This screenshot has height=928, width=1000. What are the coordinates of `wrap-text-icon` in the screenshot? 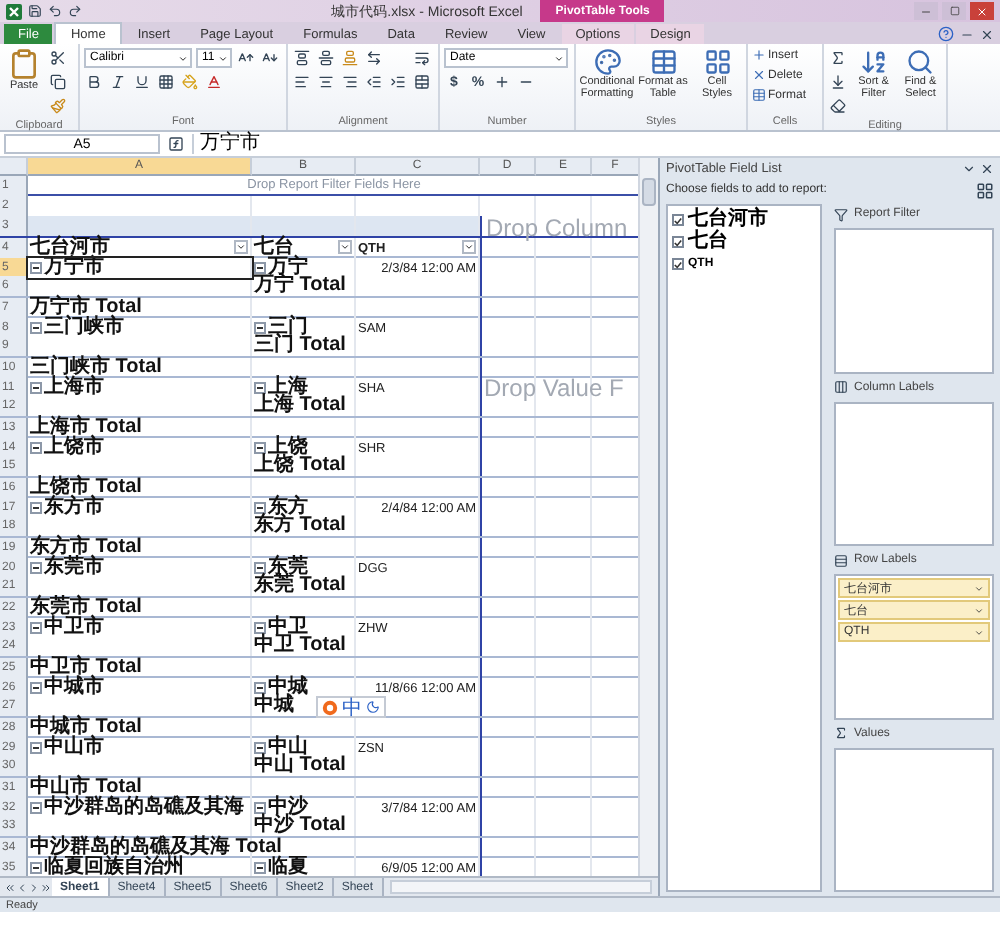 It's located at (422, 58).